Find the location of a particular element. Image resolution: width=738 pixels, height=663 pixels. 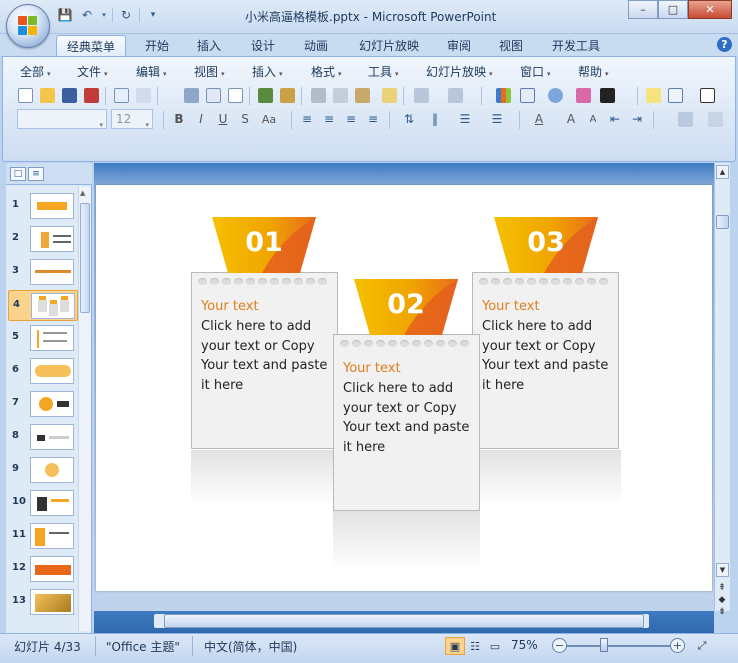

menu-format: 格式 ▾ is located at coordinates (326, 71).